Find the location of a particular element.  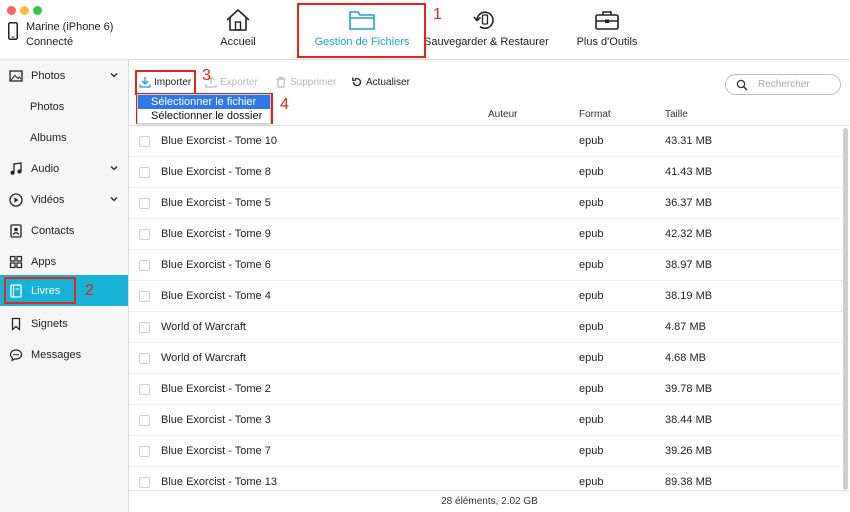

tab-sauvegarder-label: Sauvegarder & Restaurer is located at coordinates (486, 42).